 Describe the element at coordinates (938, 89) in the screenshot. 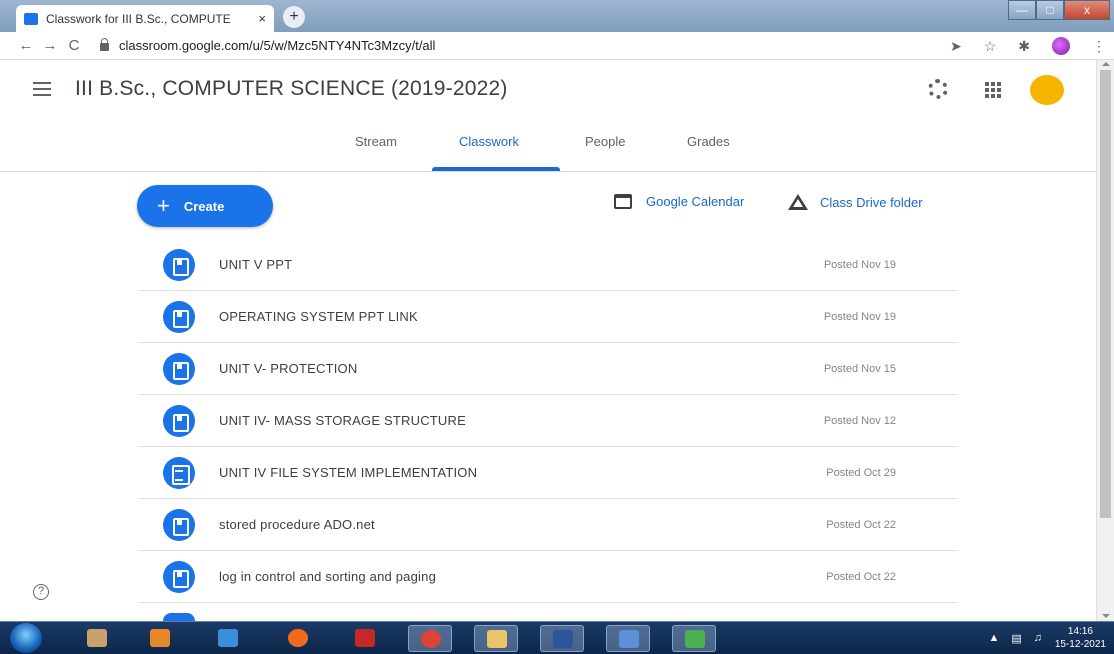

I see `settings-gear-icon` at that location.